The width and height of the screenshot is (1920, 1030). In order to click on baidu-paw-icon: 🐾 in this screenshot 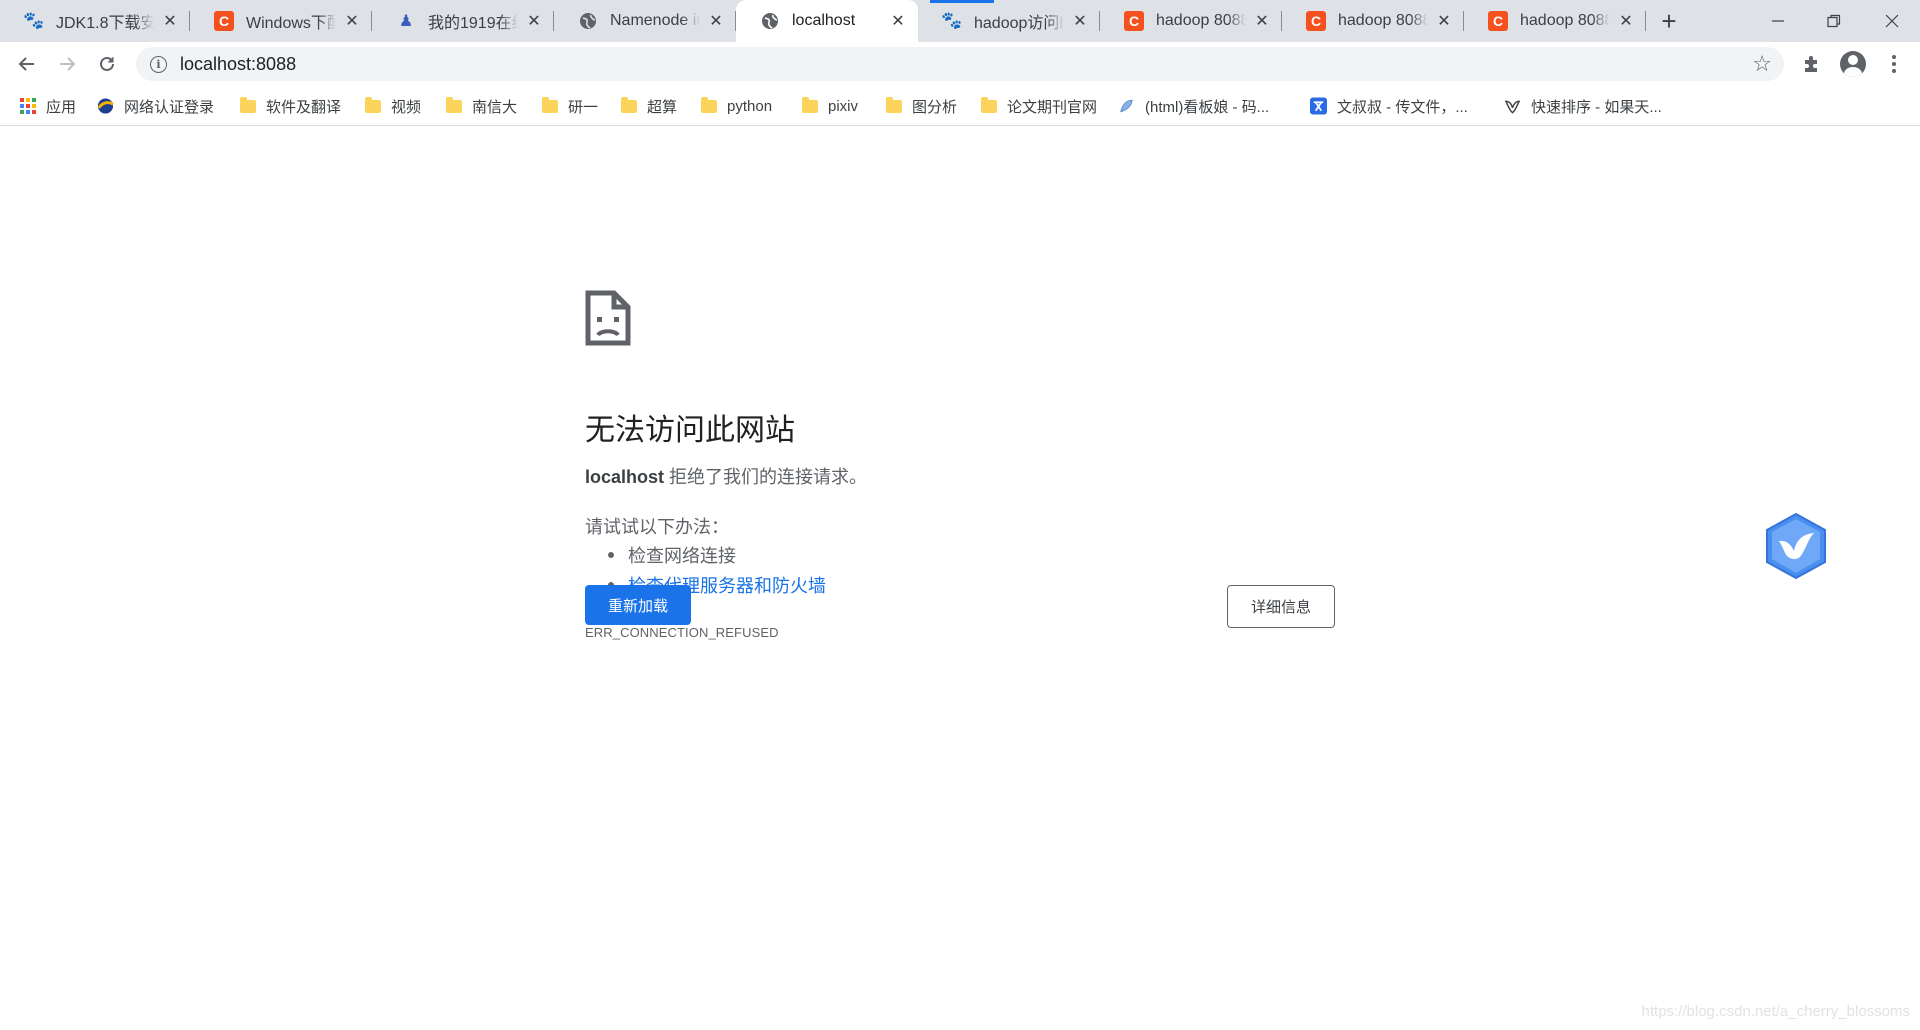, I will do `click(952, 20)`.